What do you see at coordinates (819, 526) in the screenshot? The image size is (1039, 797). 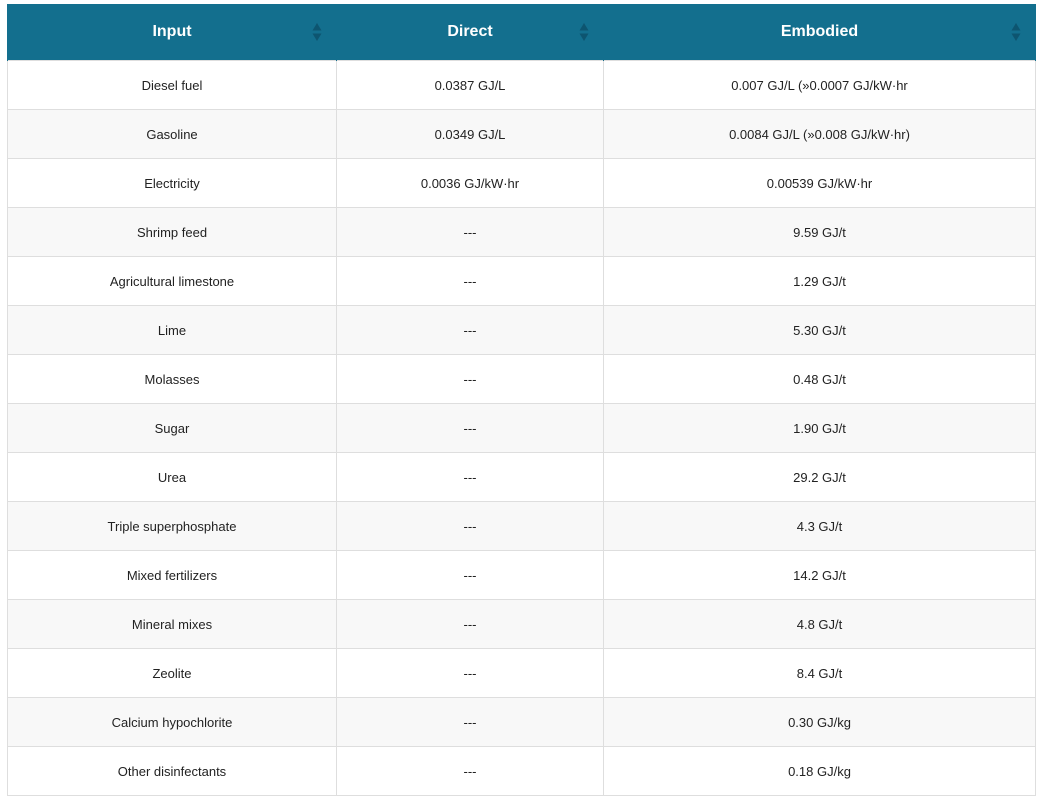 I see `table-cell-embodied: 4.3 GJ/t` at bounding box center [819, 526].